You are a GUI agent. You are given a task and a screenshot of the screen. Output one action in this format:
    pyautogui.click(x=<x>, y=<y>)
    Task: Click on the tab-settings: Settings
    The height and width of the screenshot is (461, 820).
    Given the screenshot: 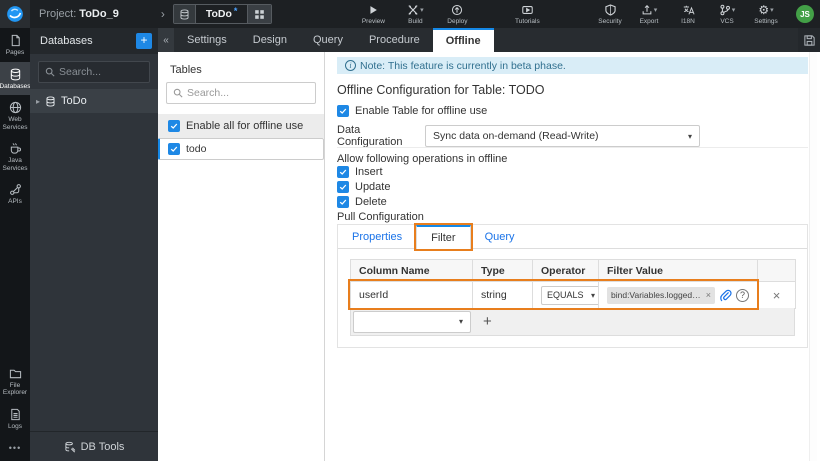 What is the action you would take?
    pyautogui.click(x=207, y=40)
    